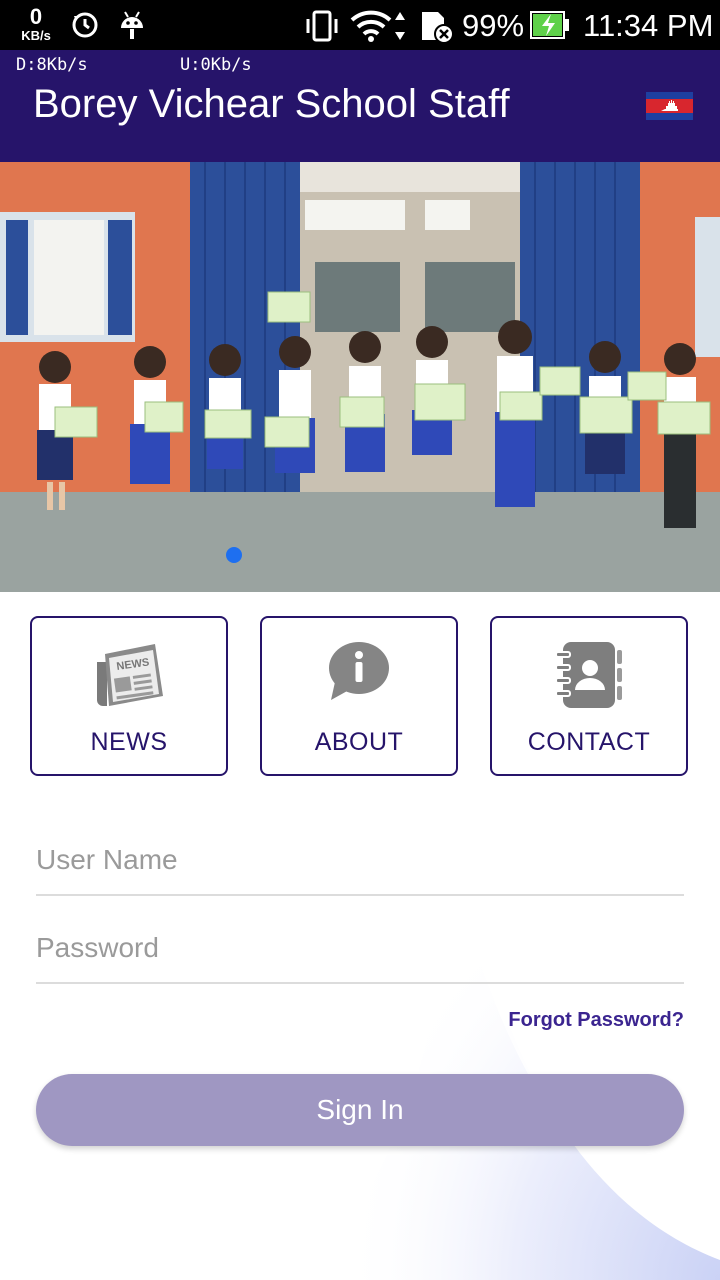  I want to click on newspaper-icon: NEWS, so click(130, 675).